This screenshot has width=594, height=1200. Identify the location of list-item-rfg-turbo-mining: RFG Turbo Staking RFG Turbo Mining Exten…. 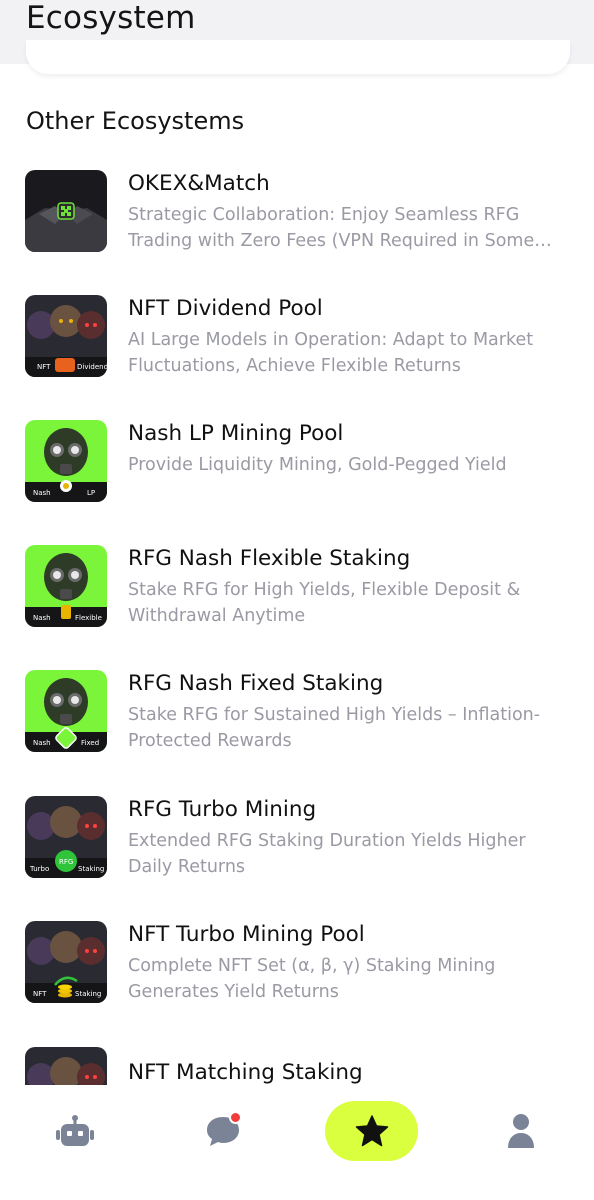
(297, 846).